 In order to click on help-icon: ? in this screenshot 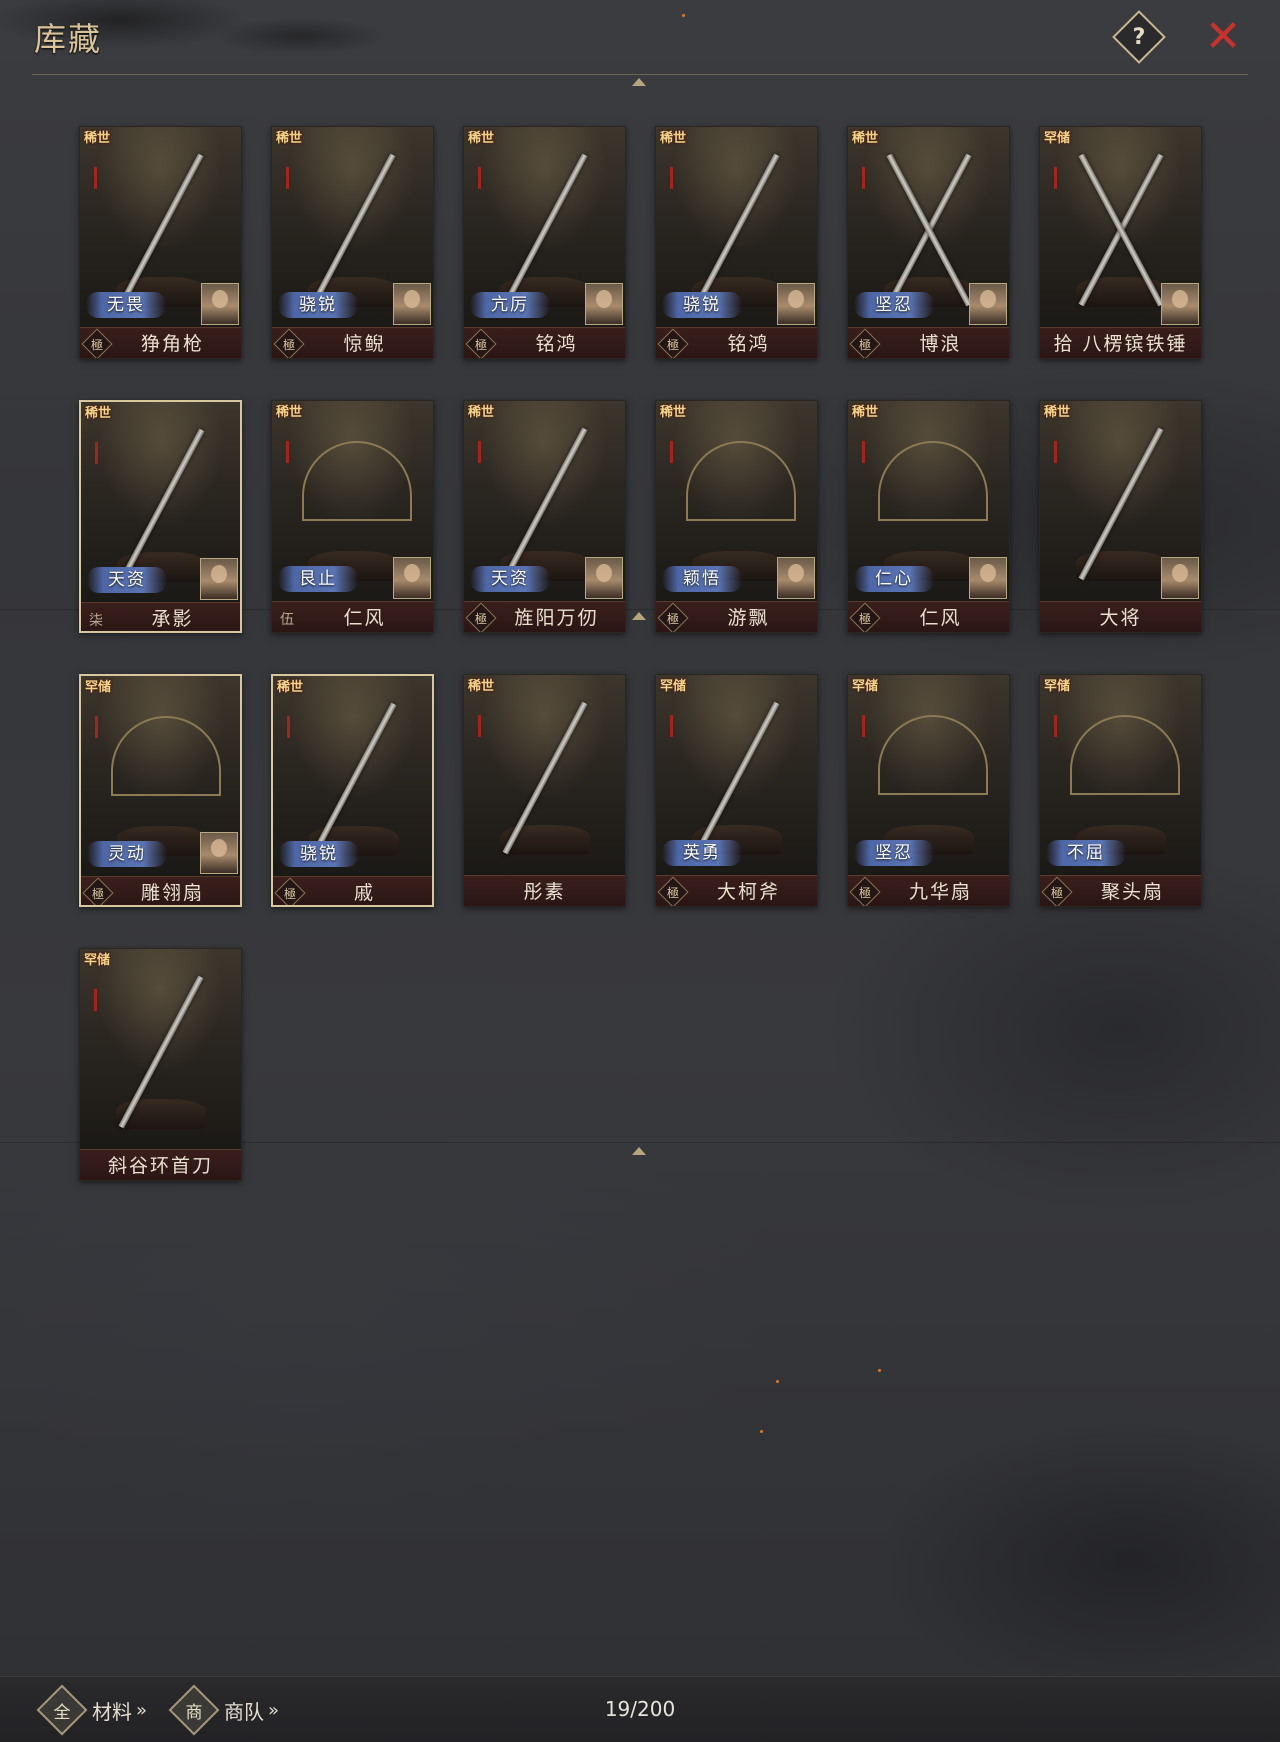, I will do `click(1139, 37)`.